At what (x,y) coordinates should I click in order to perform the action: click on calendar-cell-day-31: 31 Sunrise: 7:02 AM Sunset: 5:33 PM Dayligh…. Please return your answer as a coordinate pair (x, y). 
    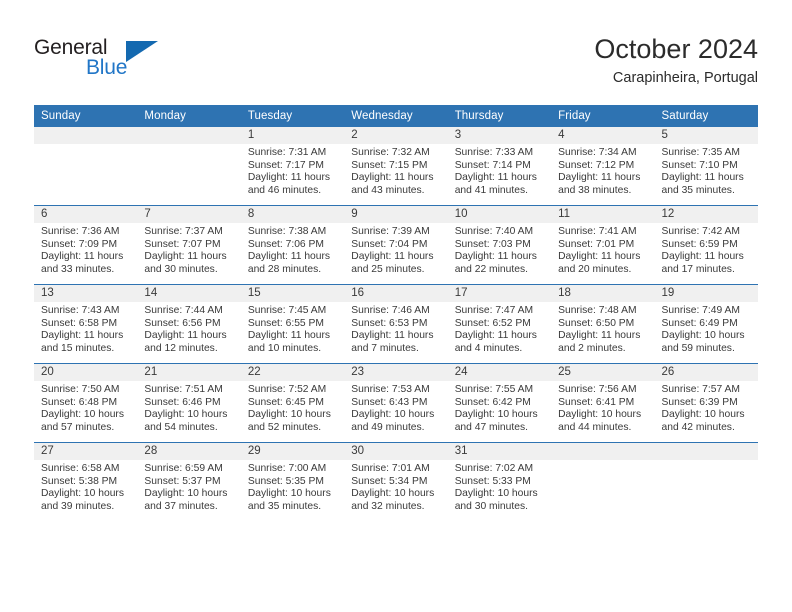
    Looking at the image, I should click on (499, 481).